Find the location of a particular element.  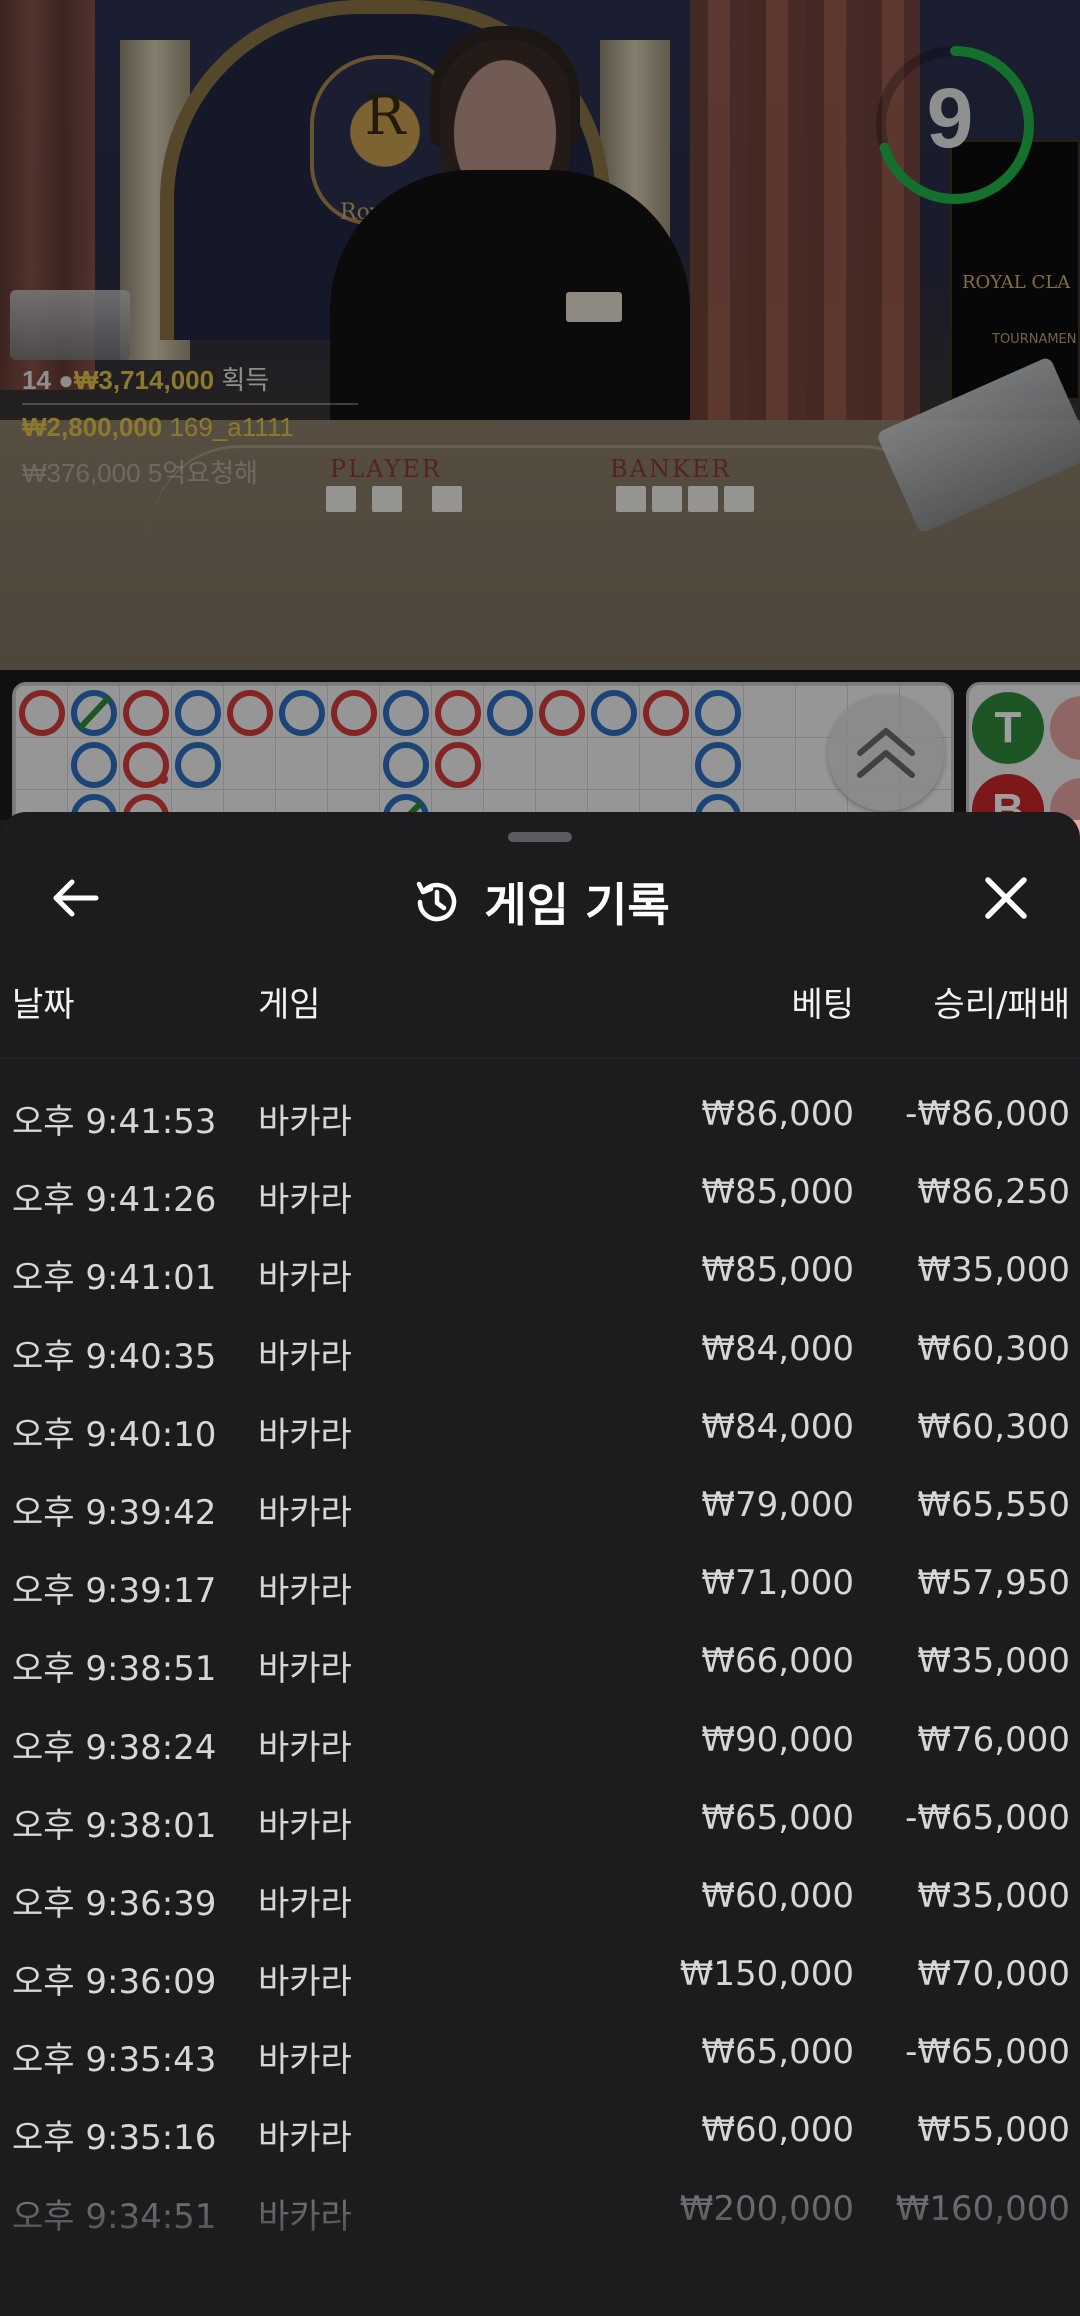

row-time: 오후 9:41:53 is located at coordinates (114, 1122).